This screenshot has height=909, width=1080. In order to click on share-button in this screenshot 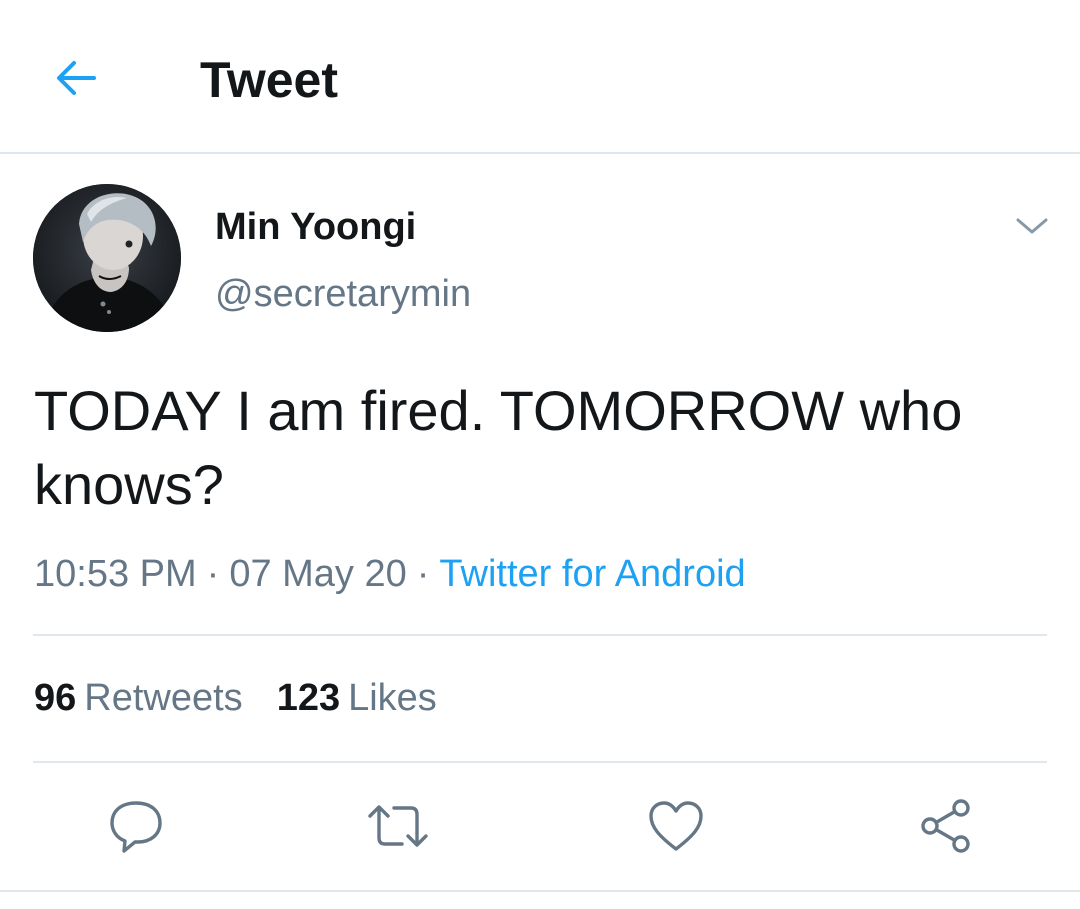, I will do `click(946, 826)`.